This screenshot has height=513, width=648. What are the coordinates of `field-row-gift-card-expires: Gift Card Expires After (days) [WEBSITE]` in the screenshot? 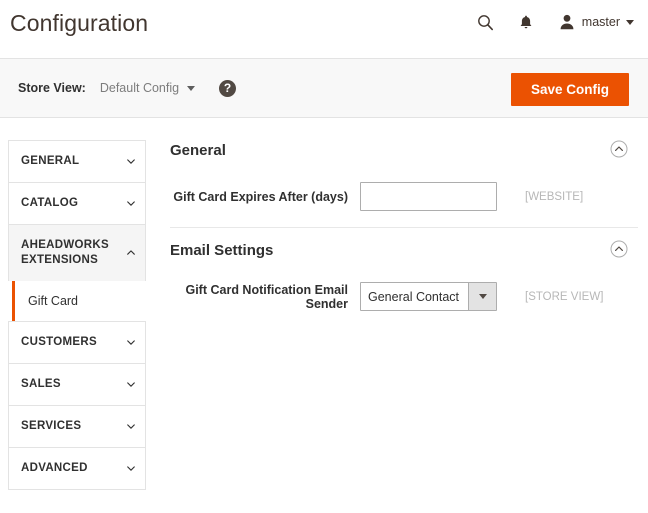 It's located at (404, 199).